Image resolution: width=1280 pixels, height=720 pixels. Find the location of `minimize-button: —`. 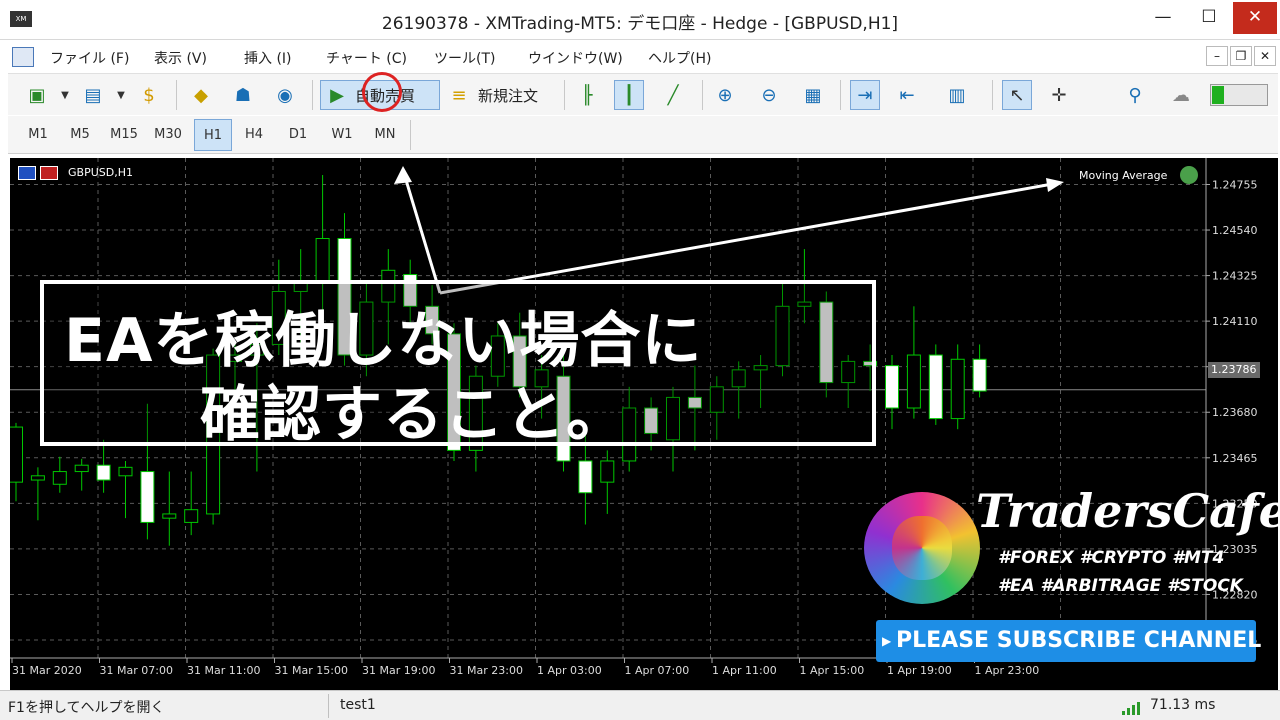

minimize-button: — is located at coordinates (1163, 18).